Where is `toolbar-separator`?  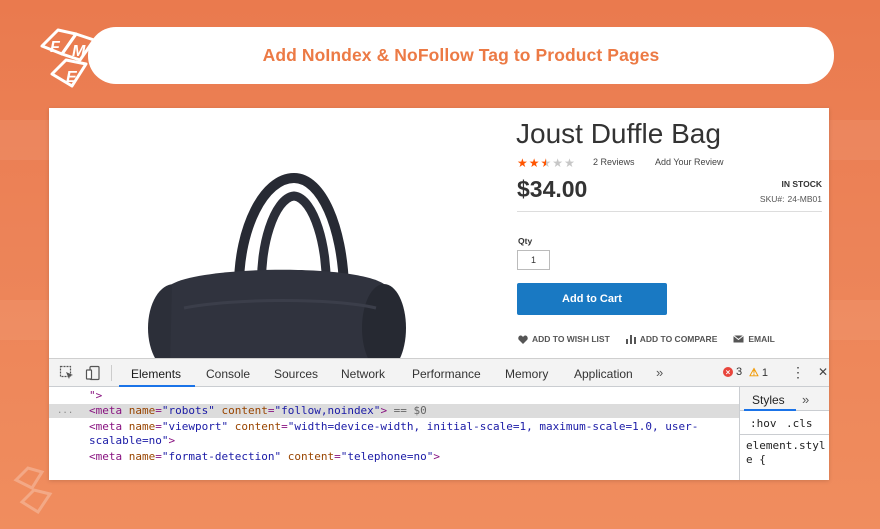 toolbar-separator is located at coordinates (111, 373).